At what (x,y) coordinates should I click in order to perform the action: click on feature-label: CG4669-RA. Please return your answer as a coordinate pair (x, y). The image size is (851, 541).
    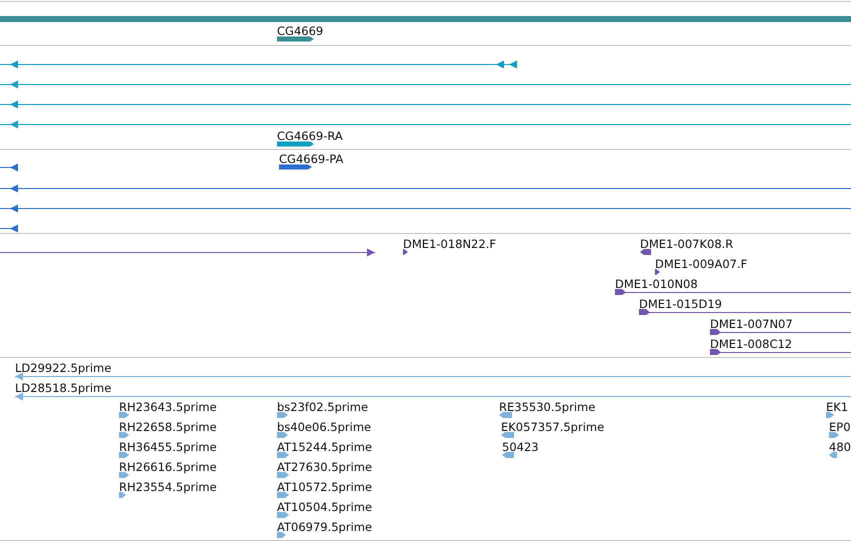
    Looking at the image, I should click on (310, 136).